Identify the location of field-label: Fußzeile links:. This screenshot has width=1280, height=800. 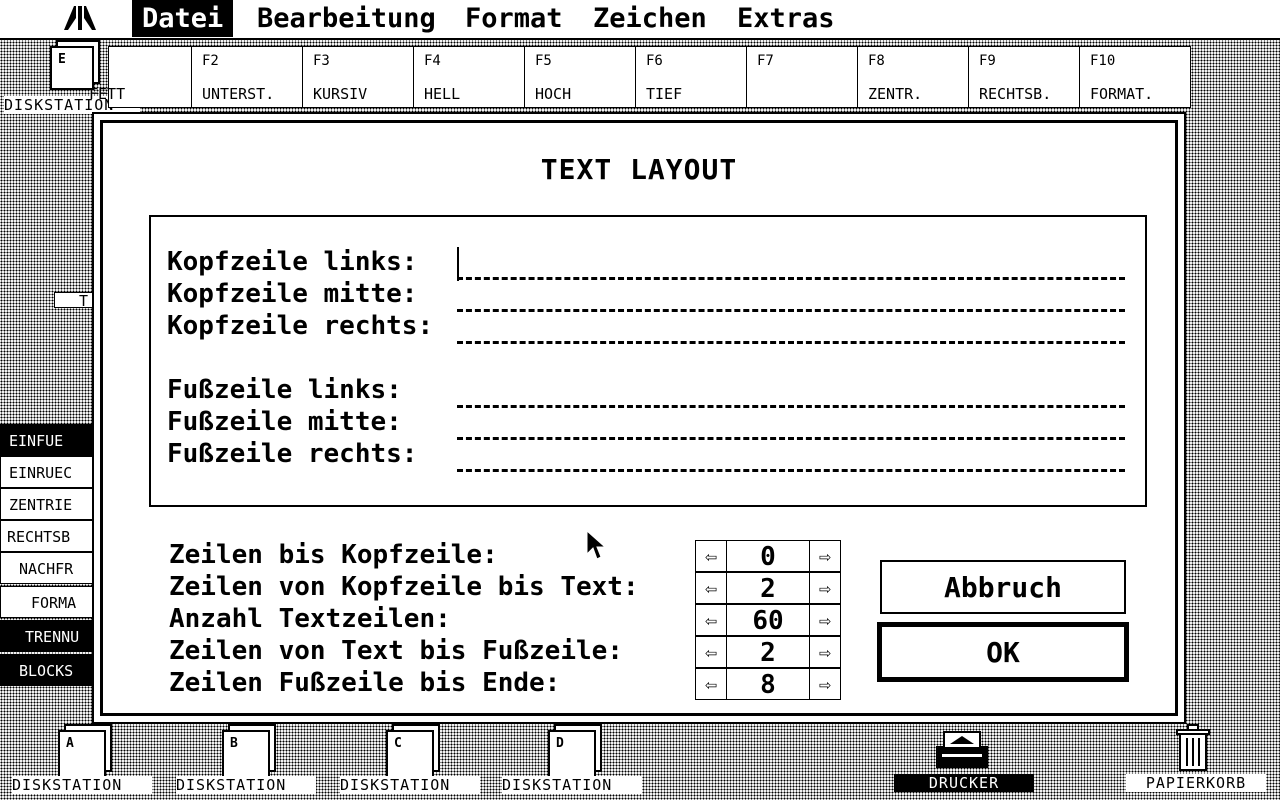
(284, 390).